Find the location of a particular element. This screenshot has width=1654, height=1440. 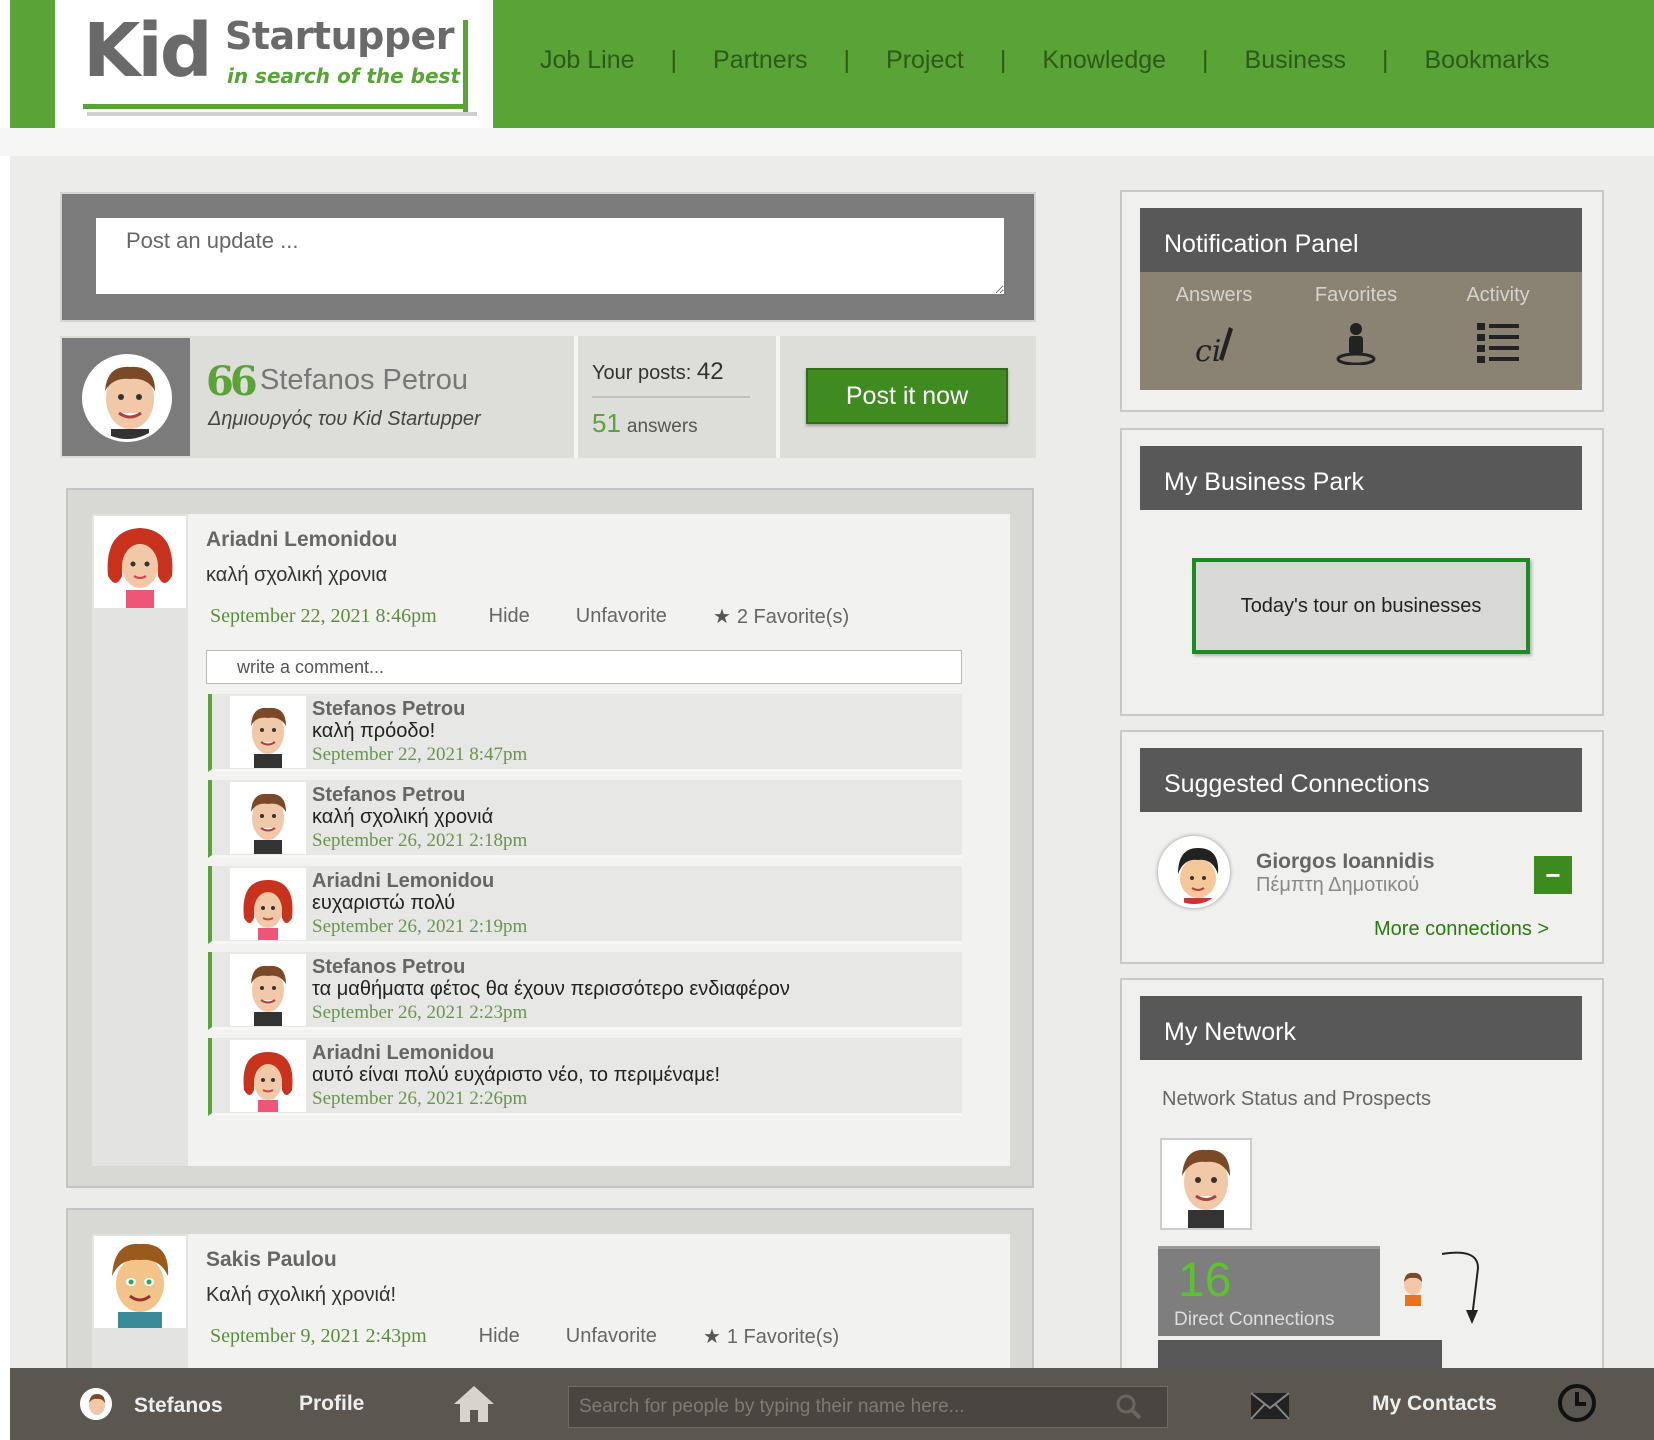

star-icon: ★ is located at coordinates (721, 617).